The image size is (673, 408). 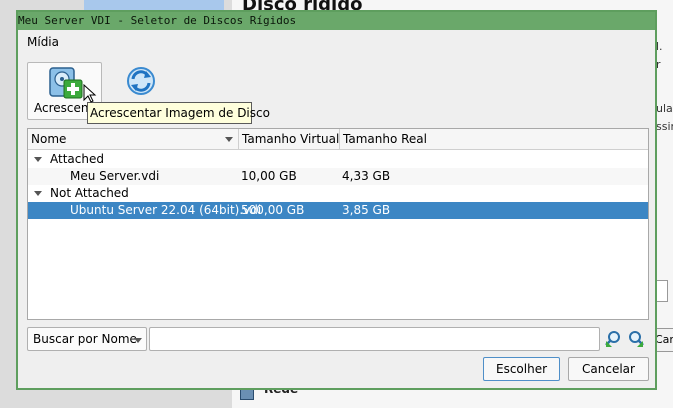 What do you see at coordinates (338, 159) in the screenshot?
I see `group-row-attached: Attached` at bounding box center [338, 159].